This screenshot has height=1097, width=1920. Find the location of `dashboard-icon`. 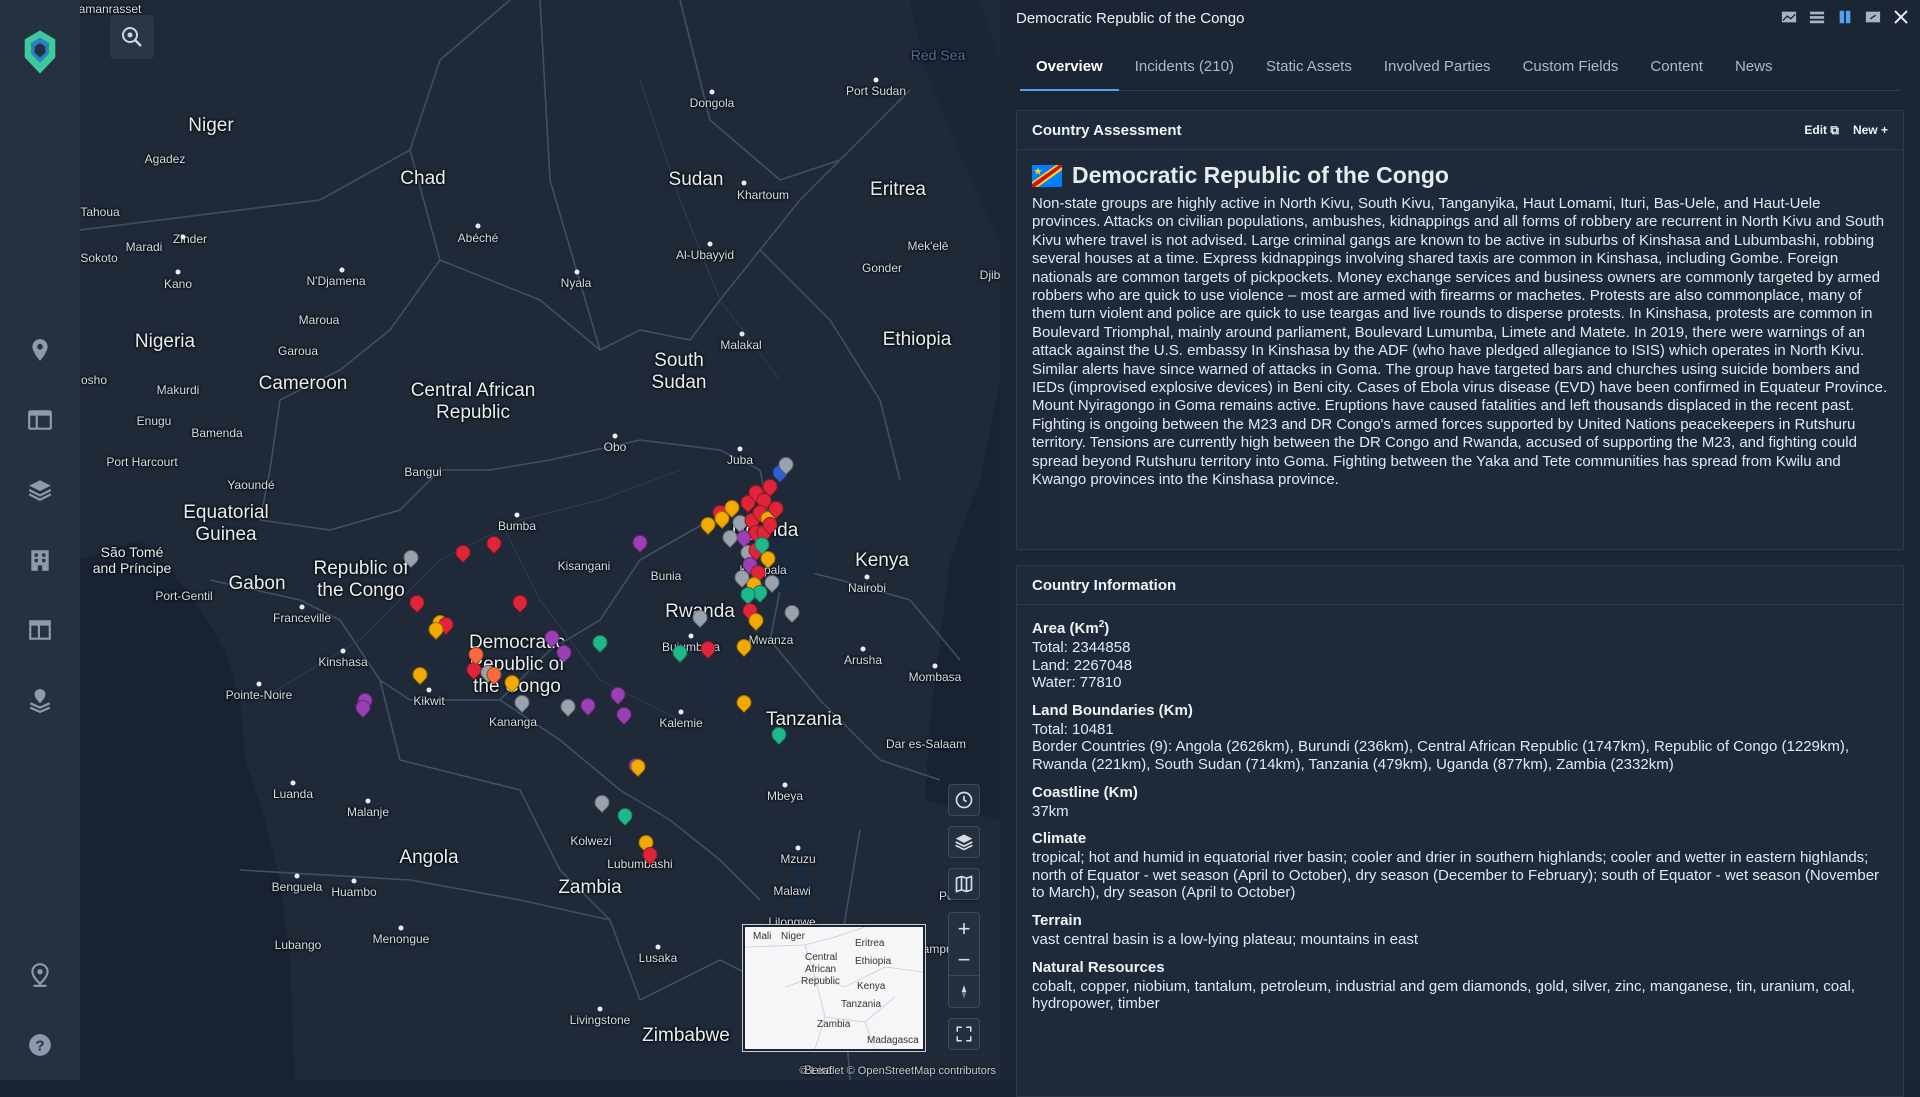

dashboard-icon is located at coordinates (40, 630).